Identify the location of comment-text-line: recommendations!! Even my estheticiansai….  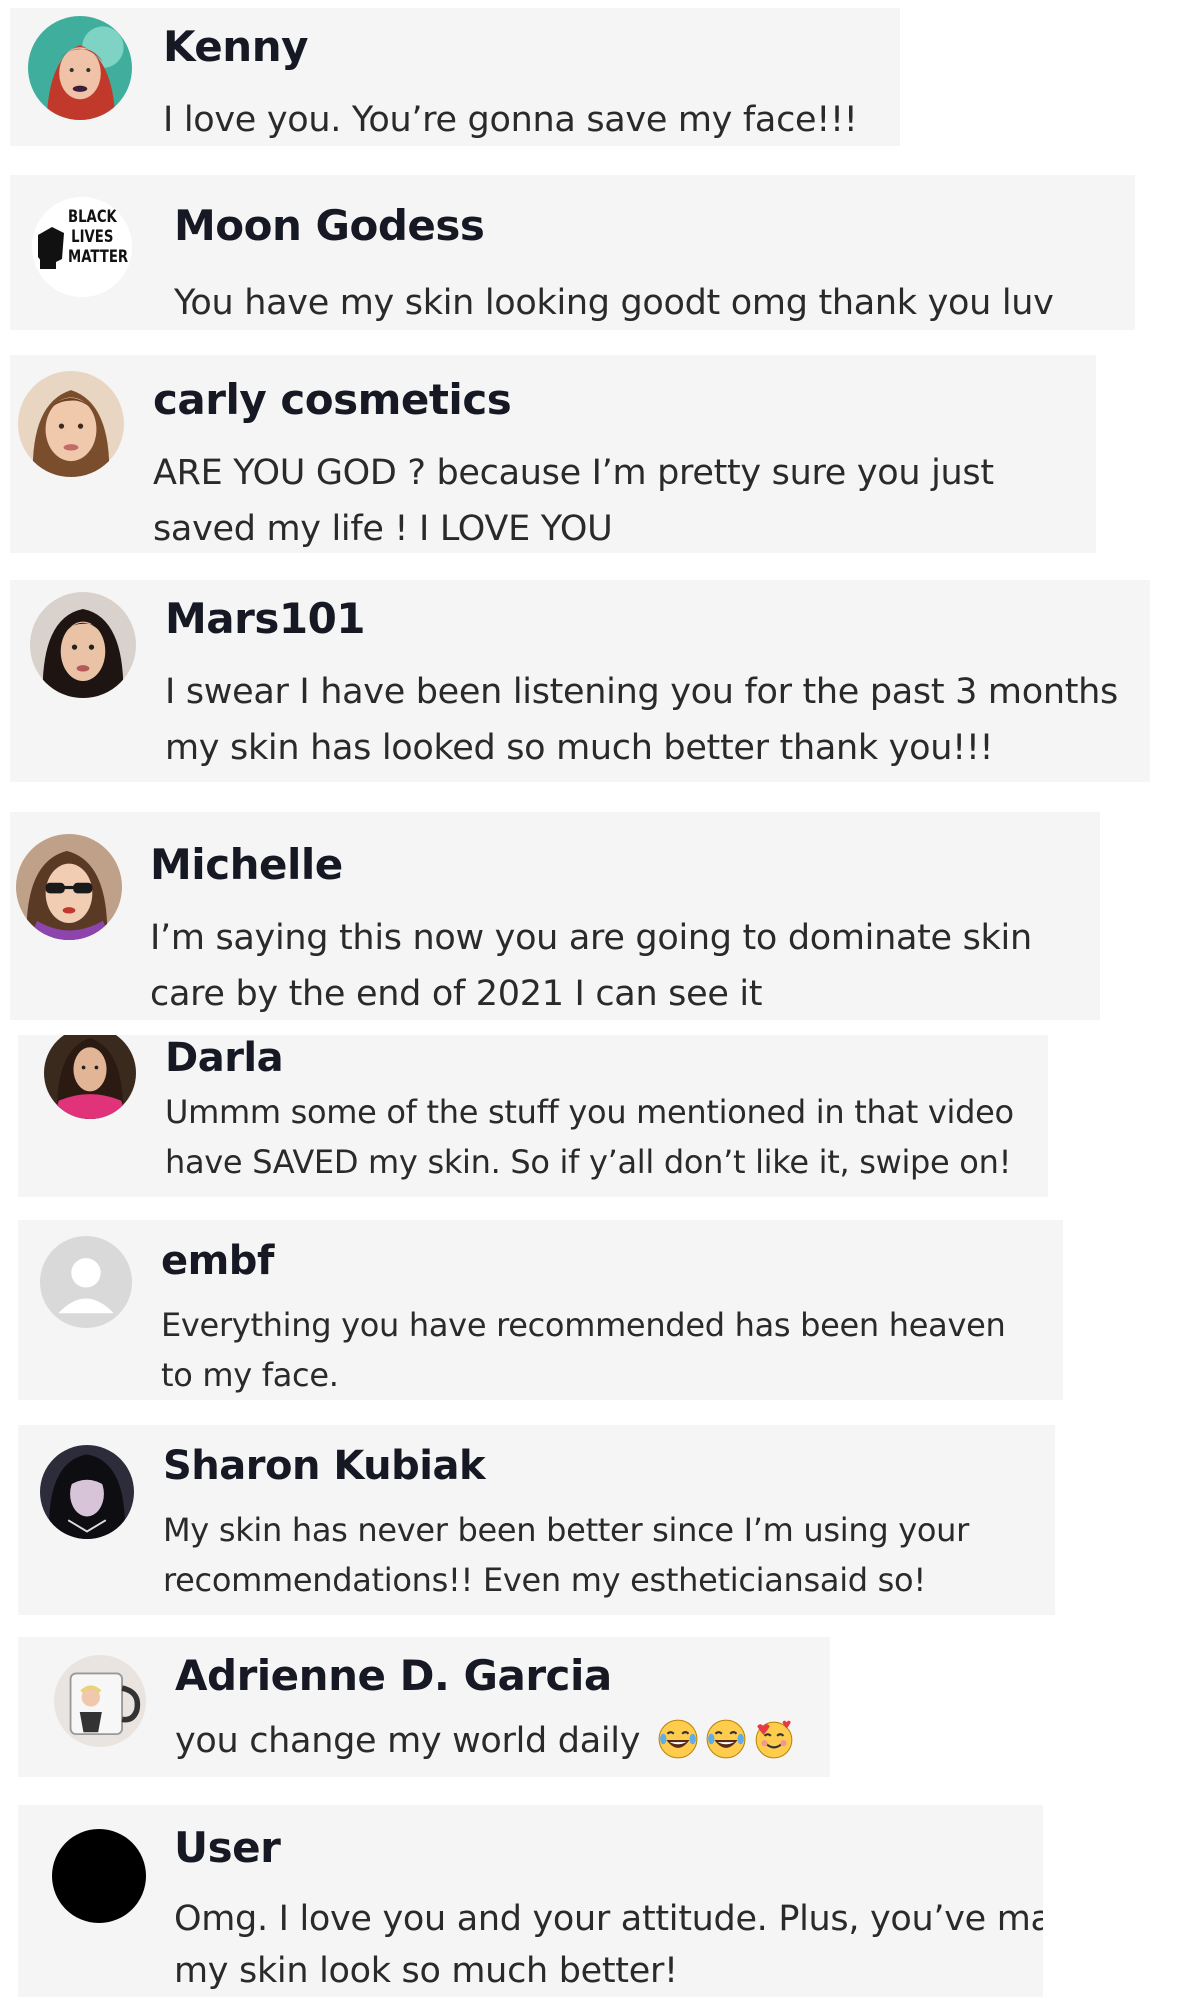
(544, 1580).